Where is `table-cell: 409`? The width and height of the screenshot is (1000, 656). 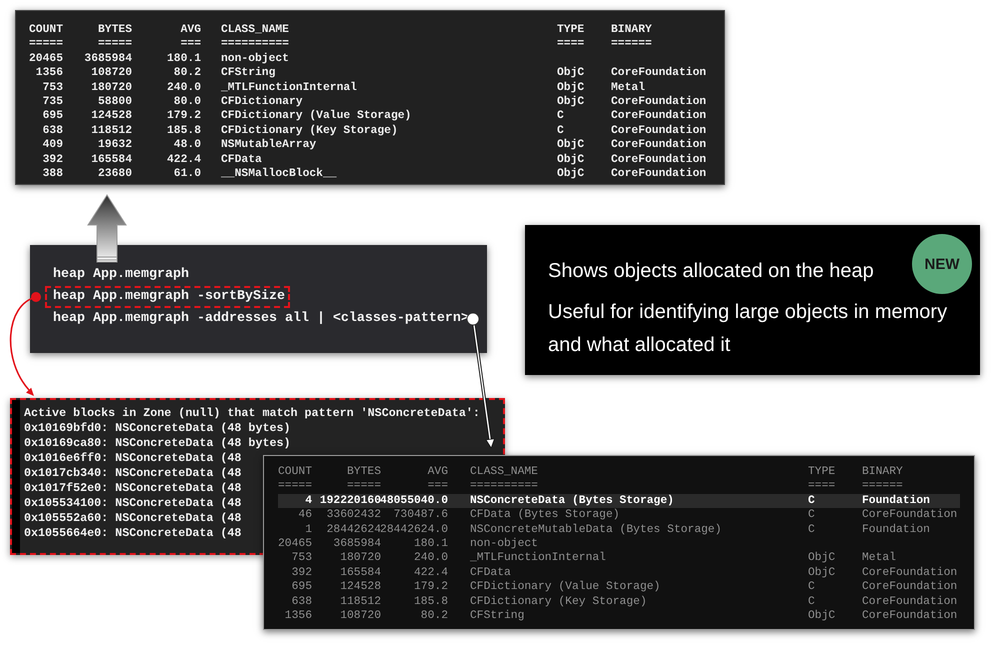 table-cell: 409 is located at coordinates (52, 145).